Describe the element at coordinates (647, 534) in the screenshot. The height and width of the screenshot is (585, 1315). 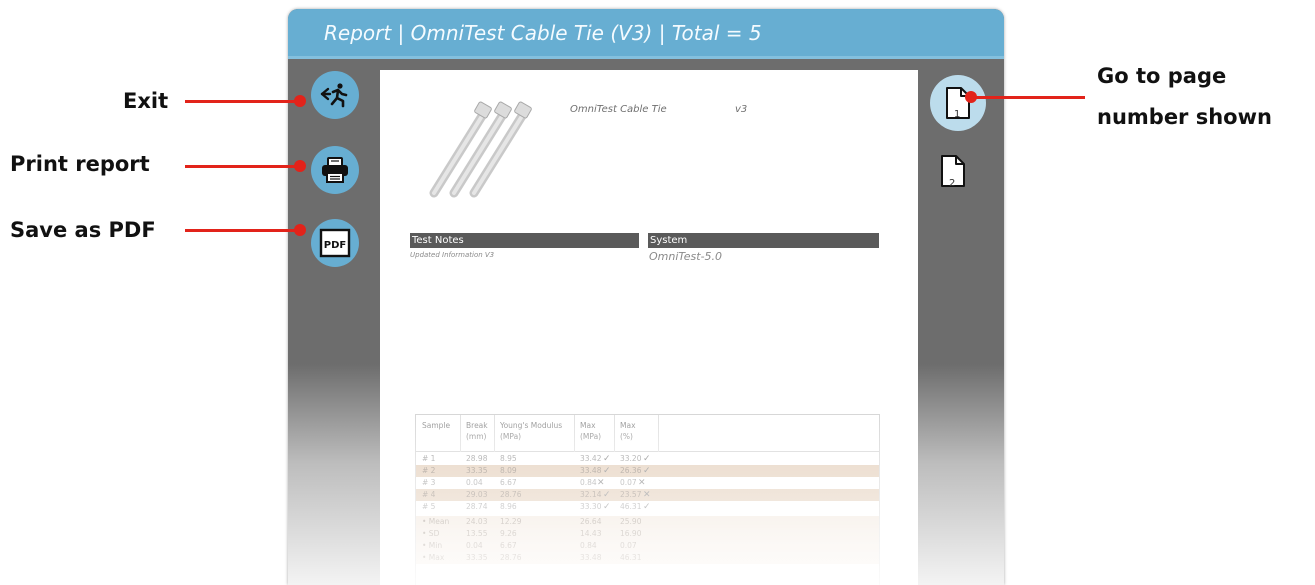
I see `stats-row: • SD 13.55 9.26 14.43 16.90` at that location.